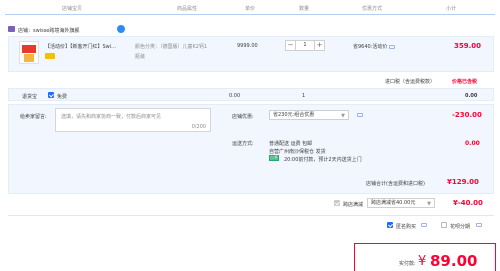  Describe the element at coordinates (29, 58) in the screenshot. I see `thumbnail-box-icon` at that location.